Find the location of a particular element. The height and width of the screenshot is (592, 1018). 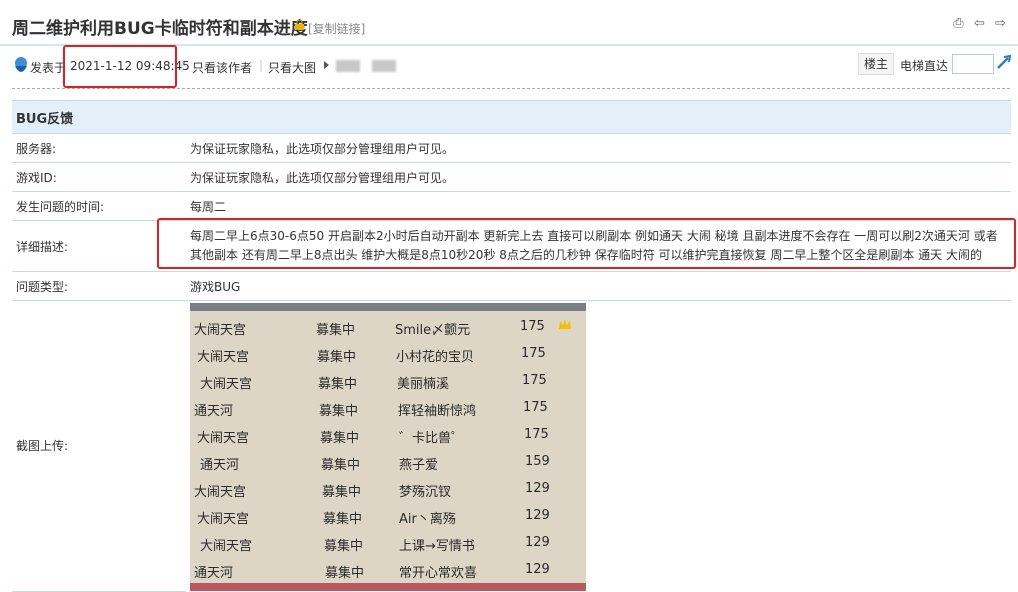

team-leader: 常开心常欢喜 is located at coordinates (438, 573).